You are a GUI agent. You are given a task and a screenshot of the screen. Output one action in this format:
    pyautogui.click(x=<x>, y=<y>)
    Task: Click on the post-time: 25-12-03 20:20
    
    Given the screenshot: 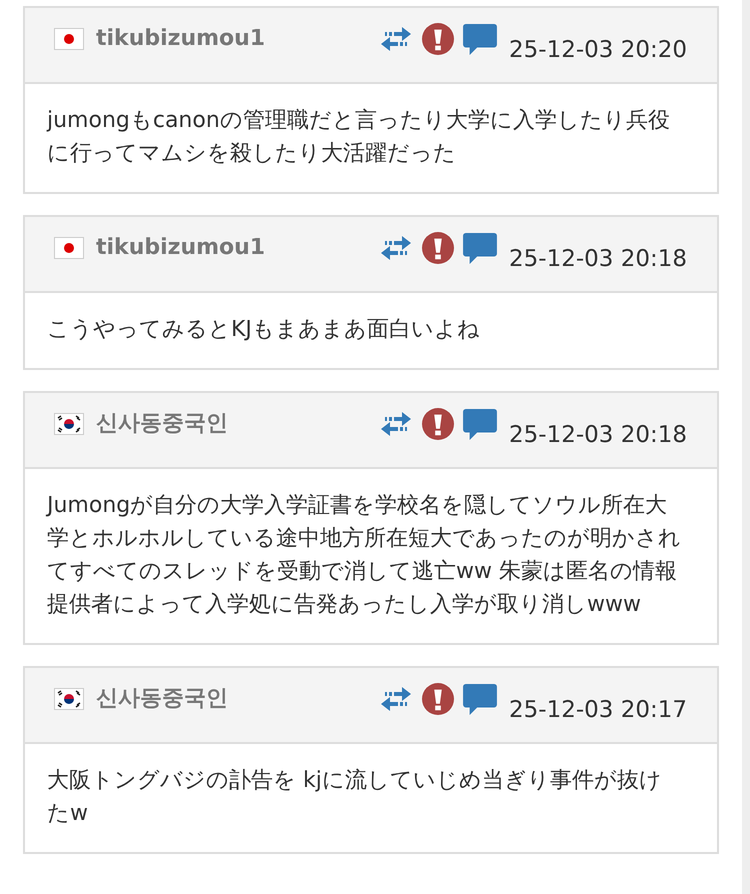 What is the action you would take?
    pyautogui.click(x=598, y=50)
    